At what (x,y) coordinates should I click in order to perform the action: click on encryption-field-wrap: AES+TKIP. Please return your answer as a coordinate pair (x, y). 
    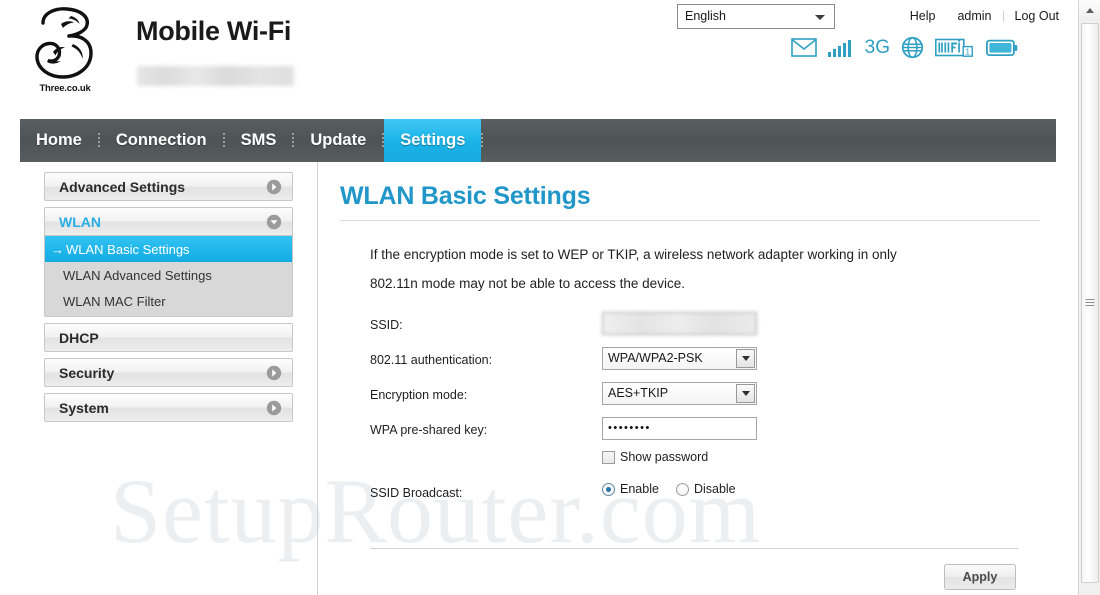
    Looking at the image, I should click on (679, 393).